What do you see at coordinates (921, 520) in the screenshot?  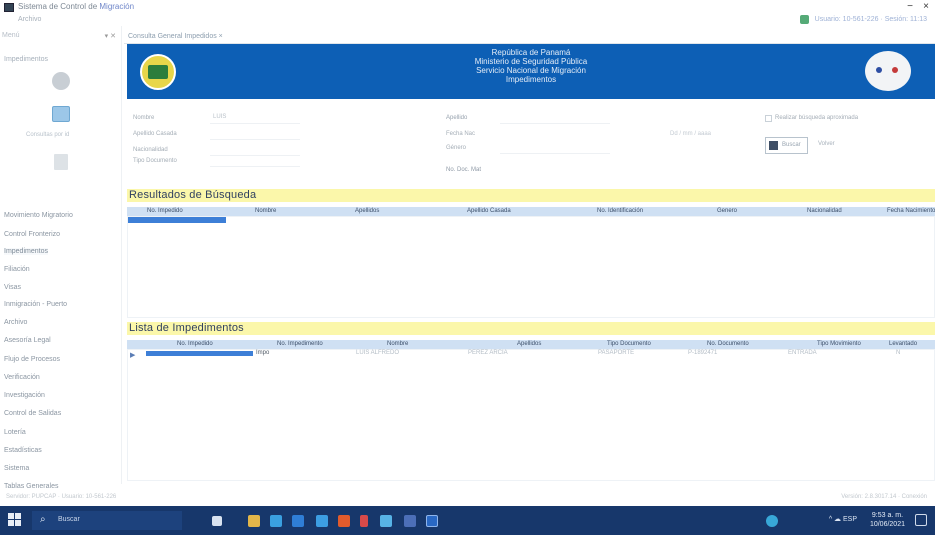 I see `notification-icon` at bounding box center [921, 520].